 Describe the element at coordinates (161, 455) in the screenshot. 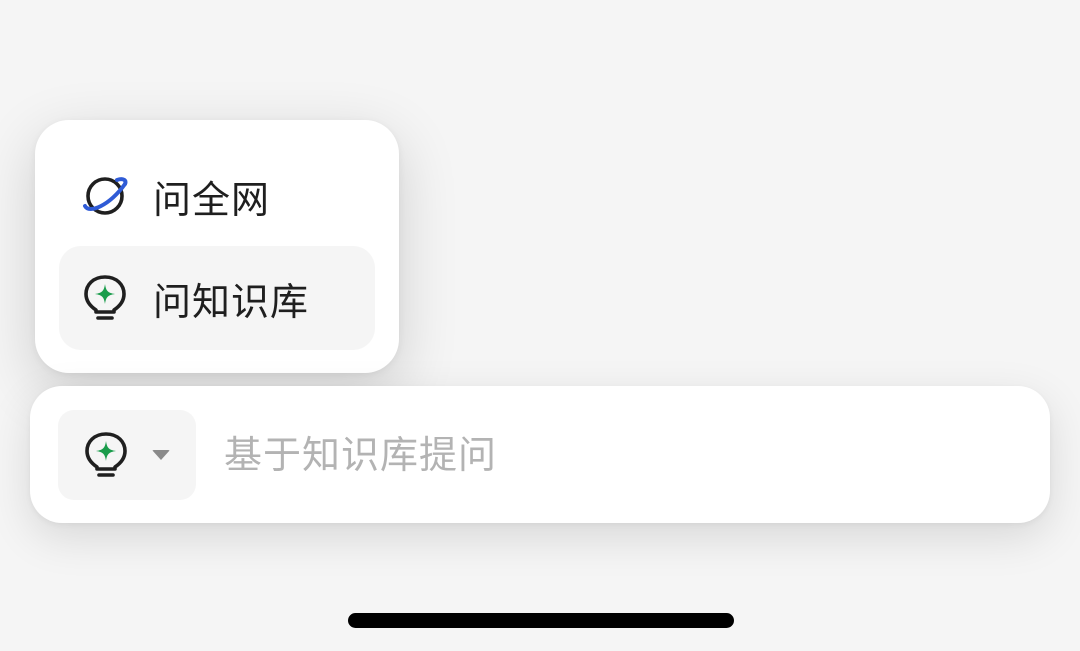

I see `chevron-down-icon` at that location.